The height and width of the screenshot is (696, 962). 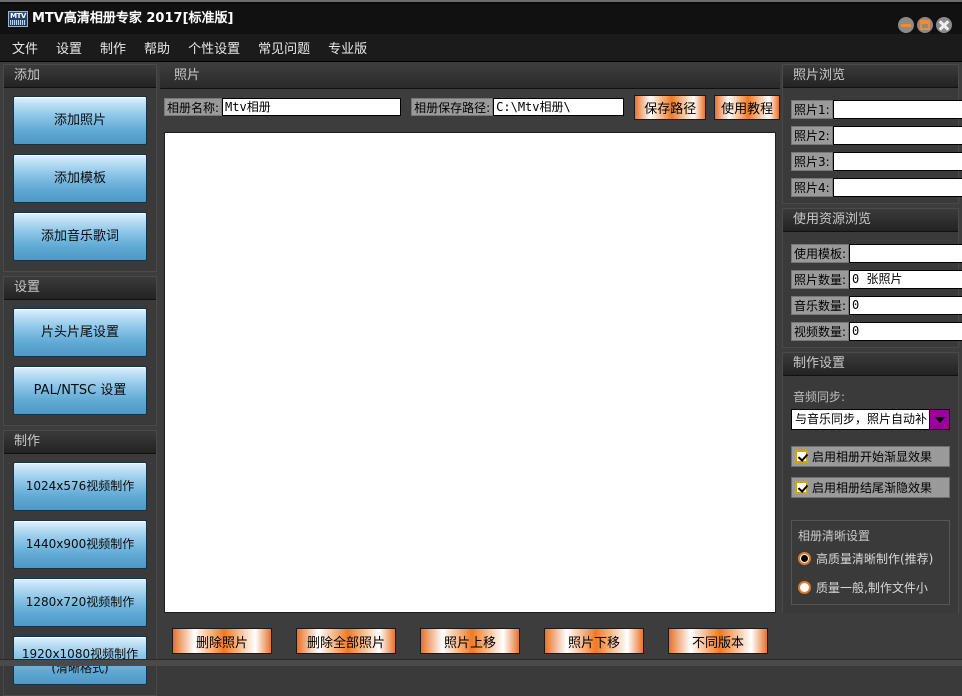 I want to click on used-template-label: 使用模板:, so click(x=820, y=253).